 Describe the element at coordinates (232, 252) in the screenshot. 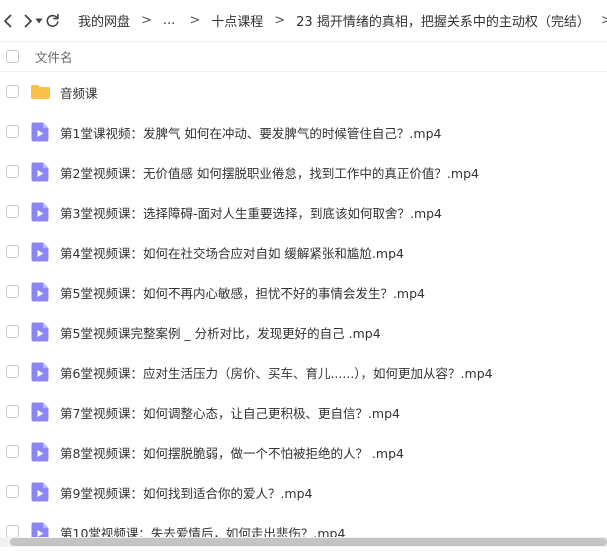

I see `file-name: 第4堂视频课：如何在社交场合应对自如 缓解紧张和尴尬.mp4` at that location.